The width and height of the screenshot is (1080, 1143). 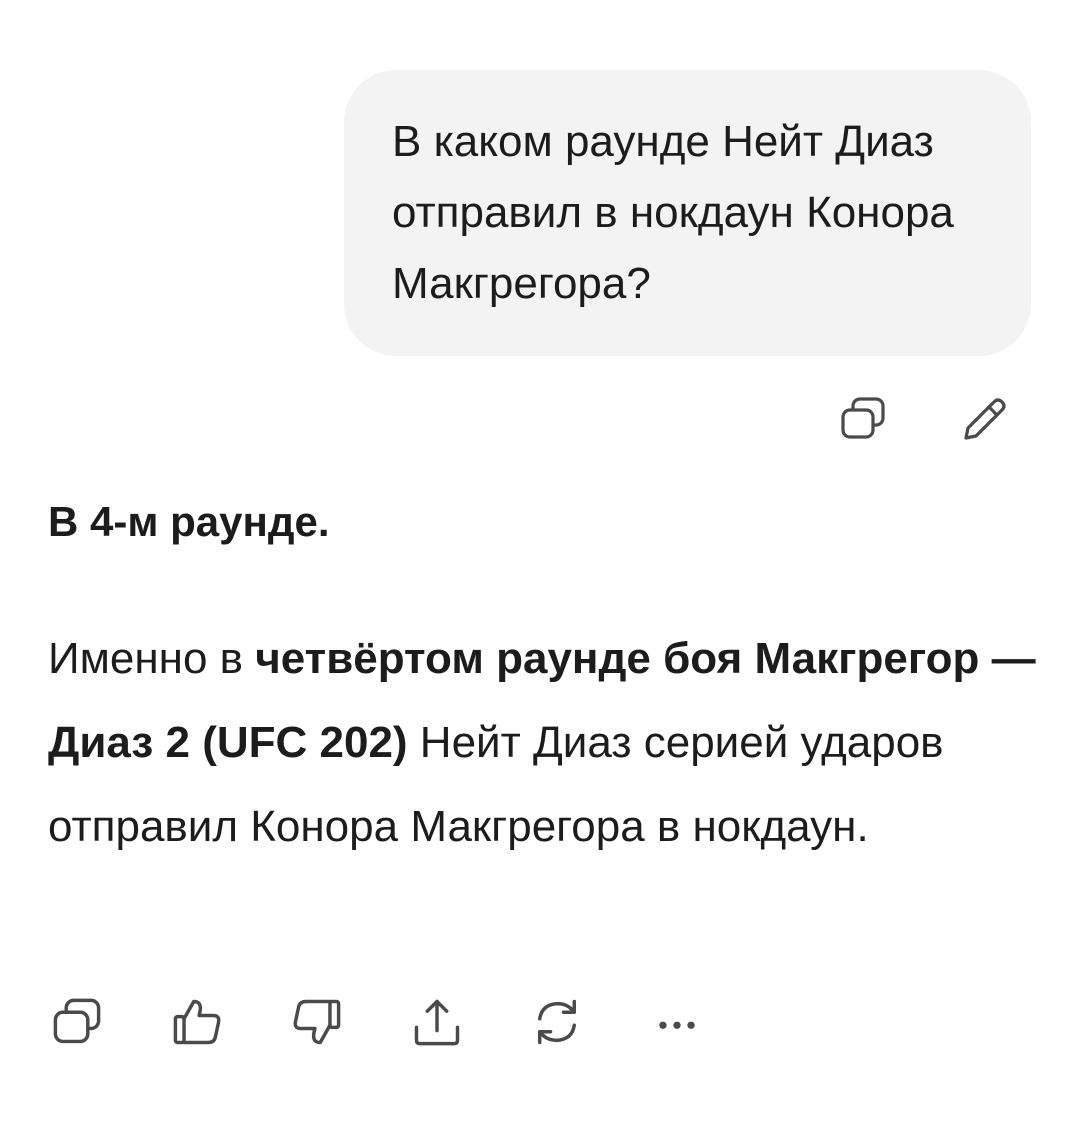 I want to click on regenerate-button, so click(x=557, y=1022).